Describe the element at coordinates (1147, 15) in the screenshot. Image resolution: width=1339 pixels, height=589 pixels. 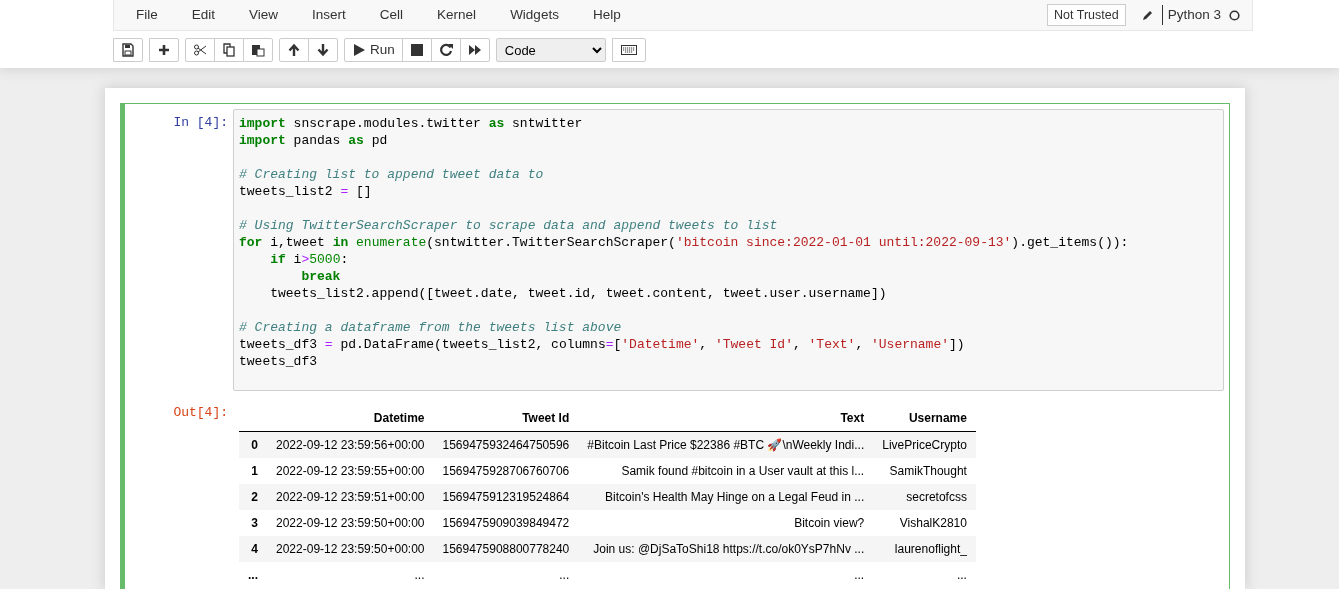
I see `pencil-icon` at that location.